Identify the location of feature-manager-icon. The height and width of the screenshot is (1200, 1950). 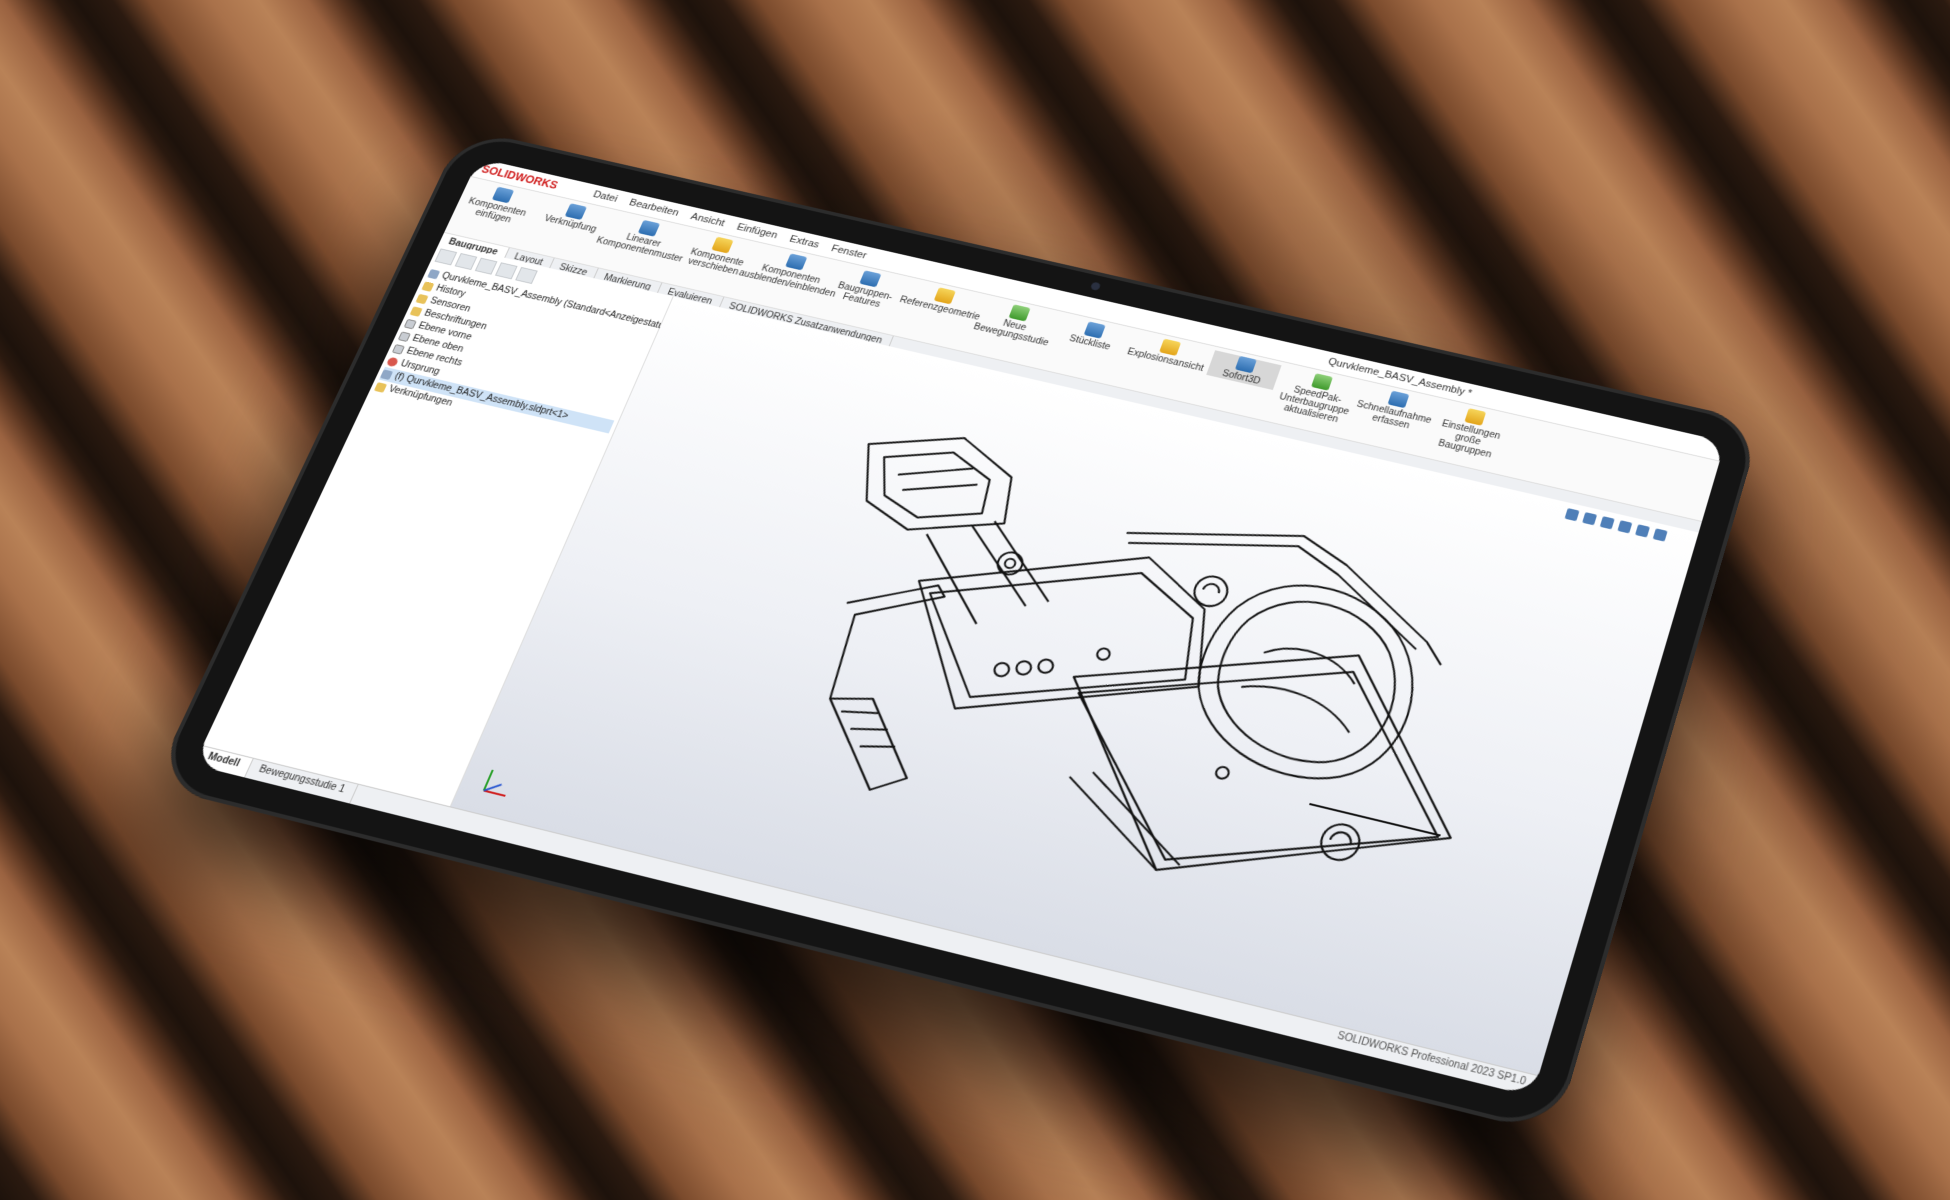
(446, 257).